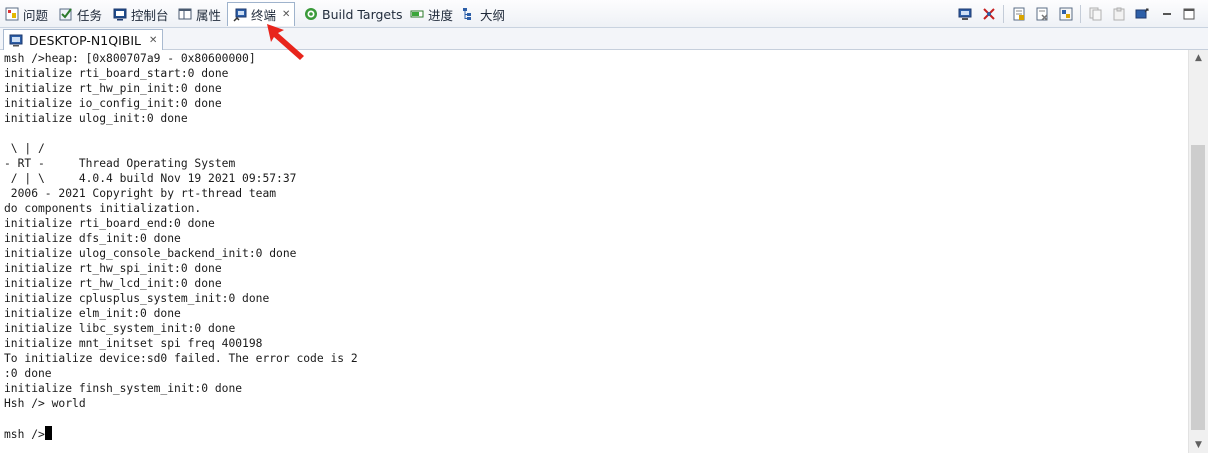 This screenshot has height=453, width=1208. What do you see at coordinates (24, 434) in the screenshot?
I see `console-prompt: msh />` at bounding box center [24, 434].